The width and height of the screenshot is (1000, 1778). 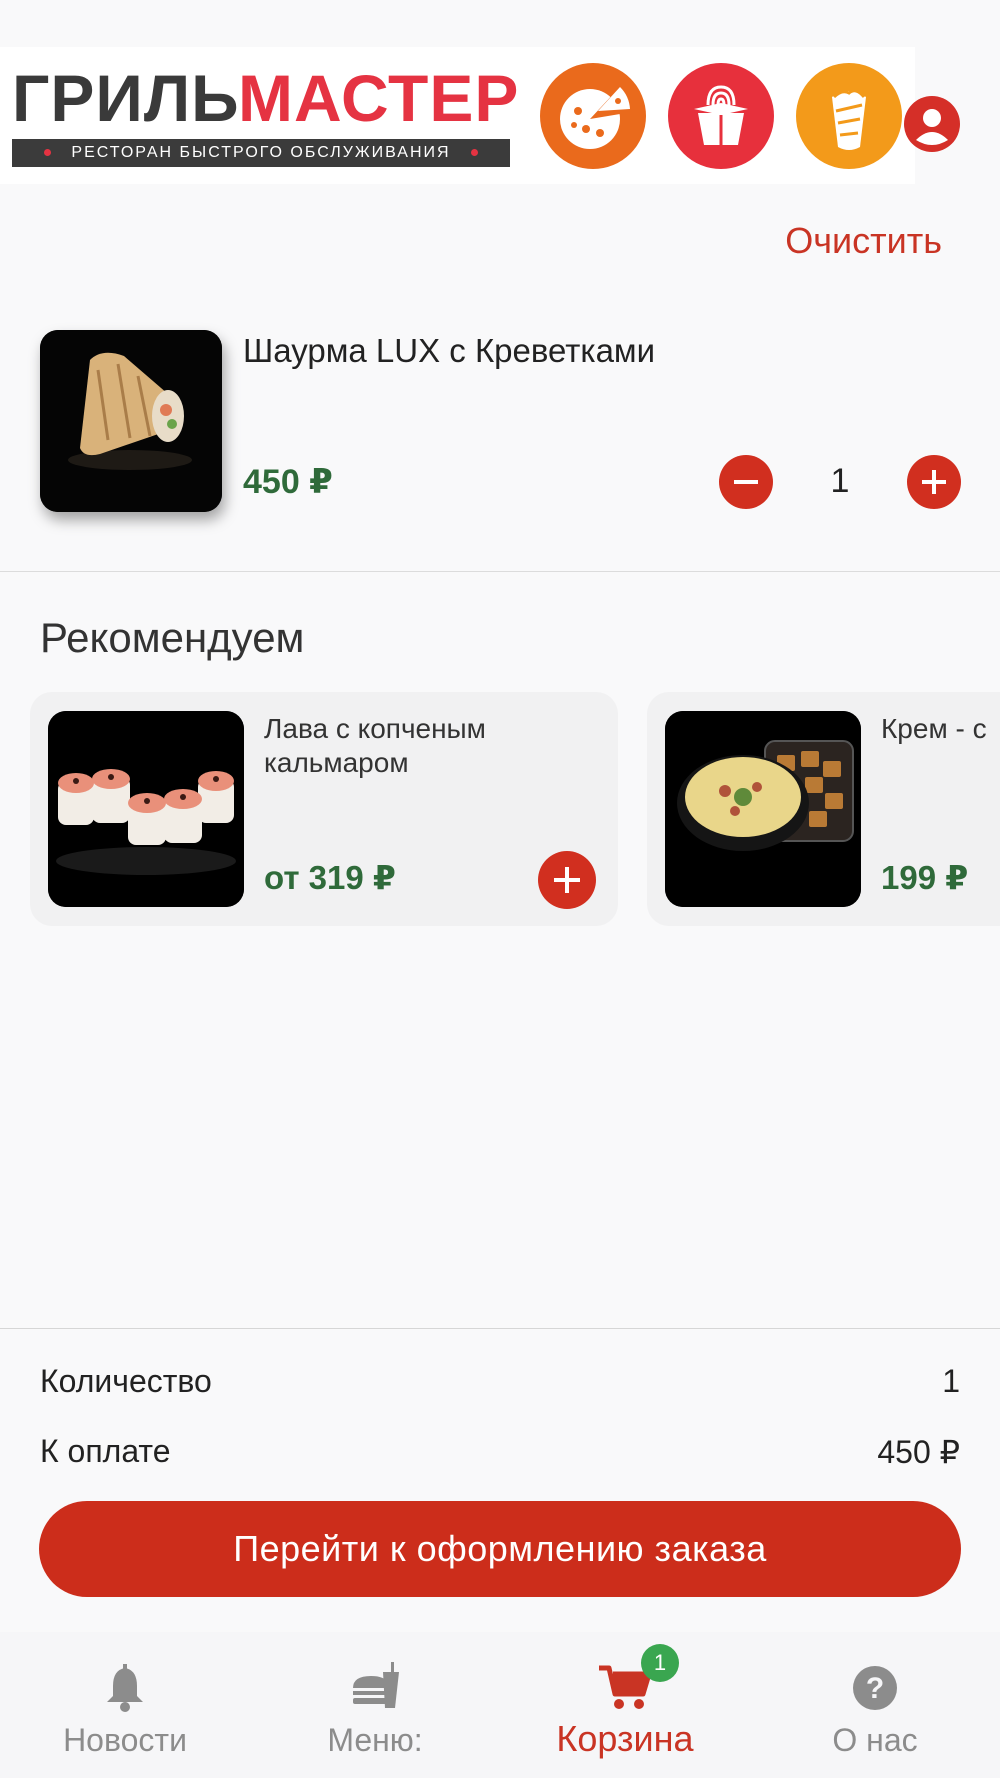 I want to click on logo-subtitle-text: РЕСТОРАН БЫСТРОГО ОБСЛУЖИВАНИЯ, so click(x=261, y=152).